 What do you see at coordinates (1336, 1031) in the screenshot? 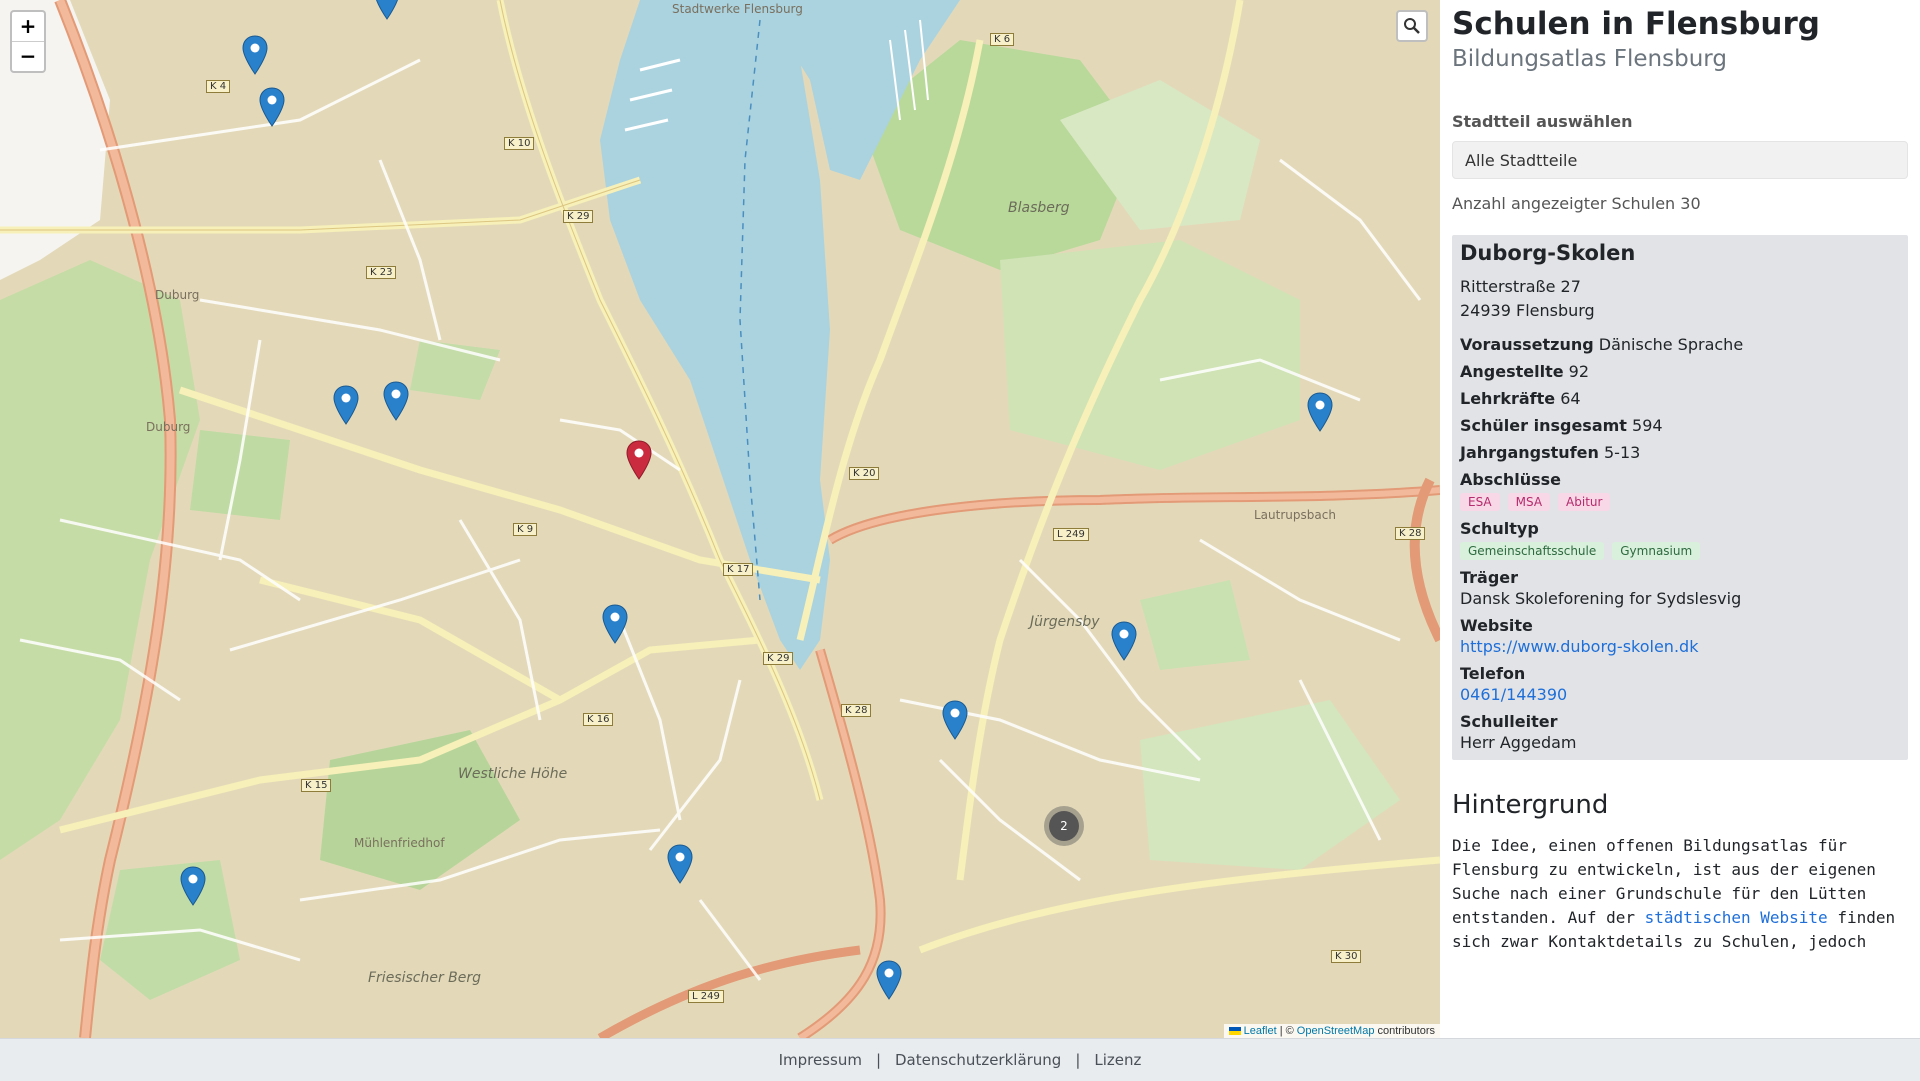
I see `osm-link: OpenStreetMap` at bounding box center [1336, 1031].